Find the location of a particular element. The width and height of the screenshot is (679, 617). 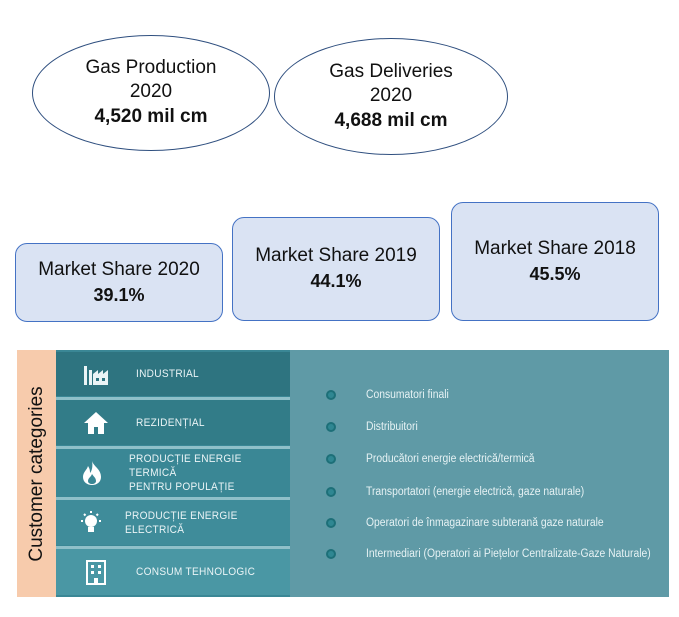

market-share-2018-box: Market Share 2018 45.5% is located at coordinates (555, 261).